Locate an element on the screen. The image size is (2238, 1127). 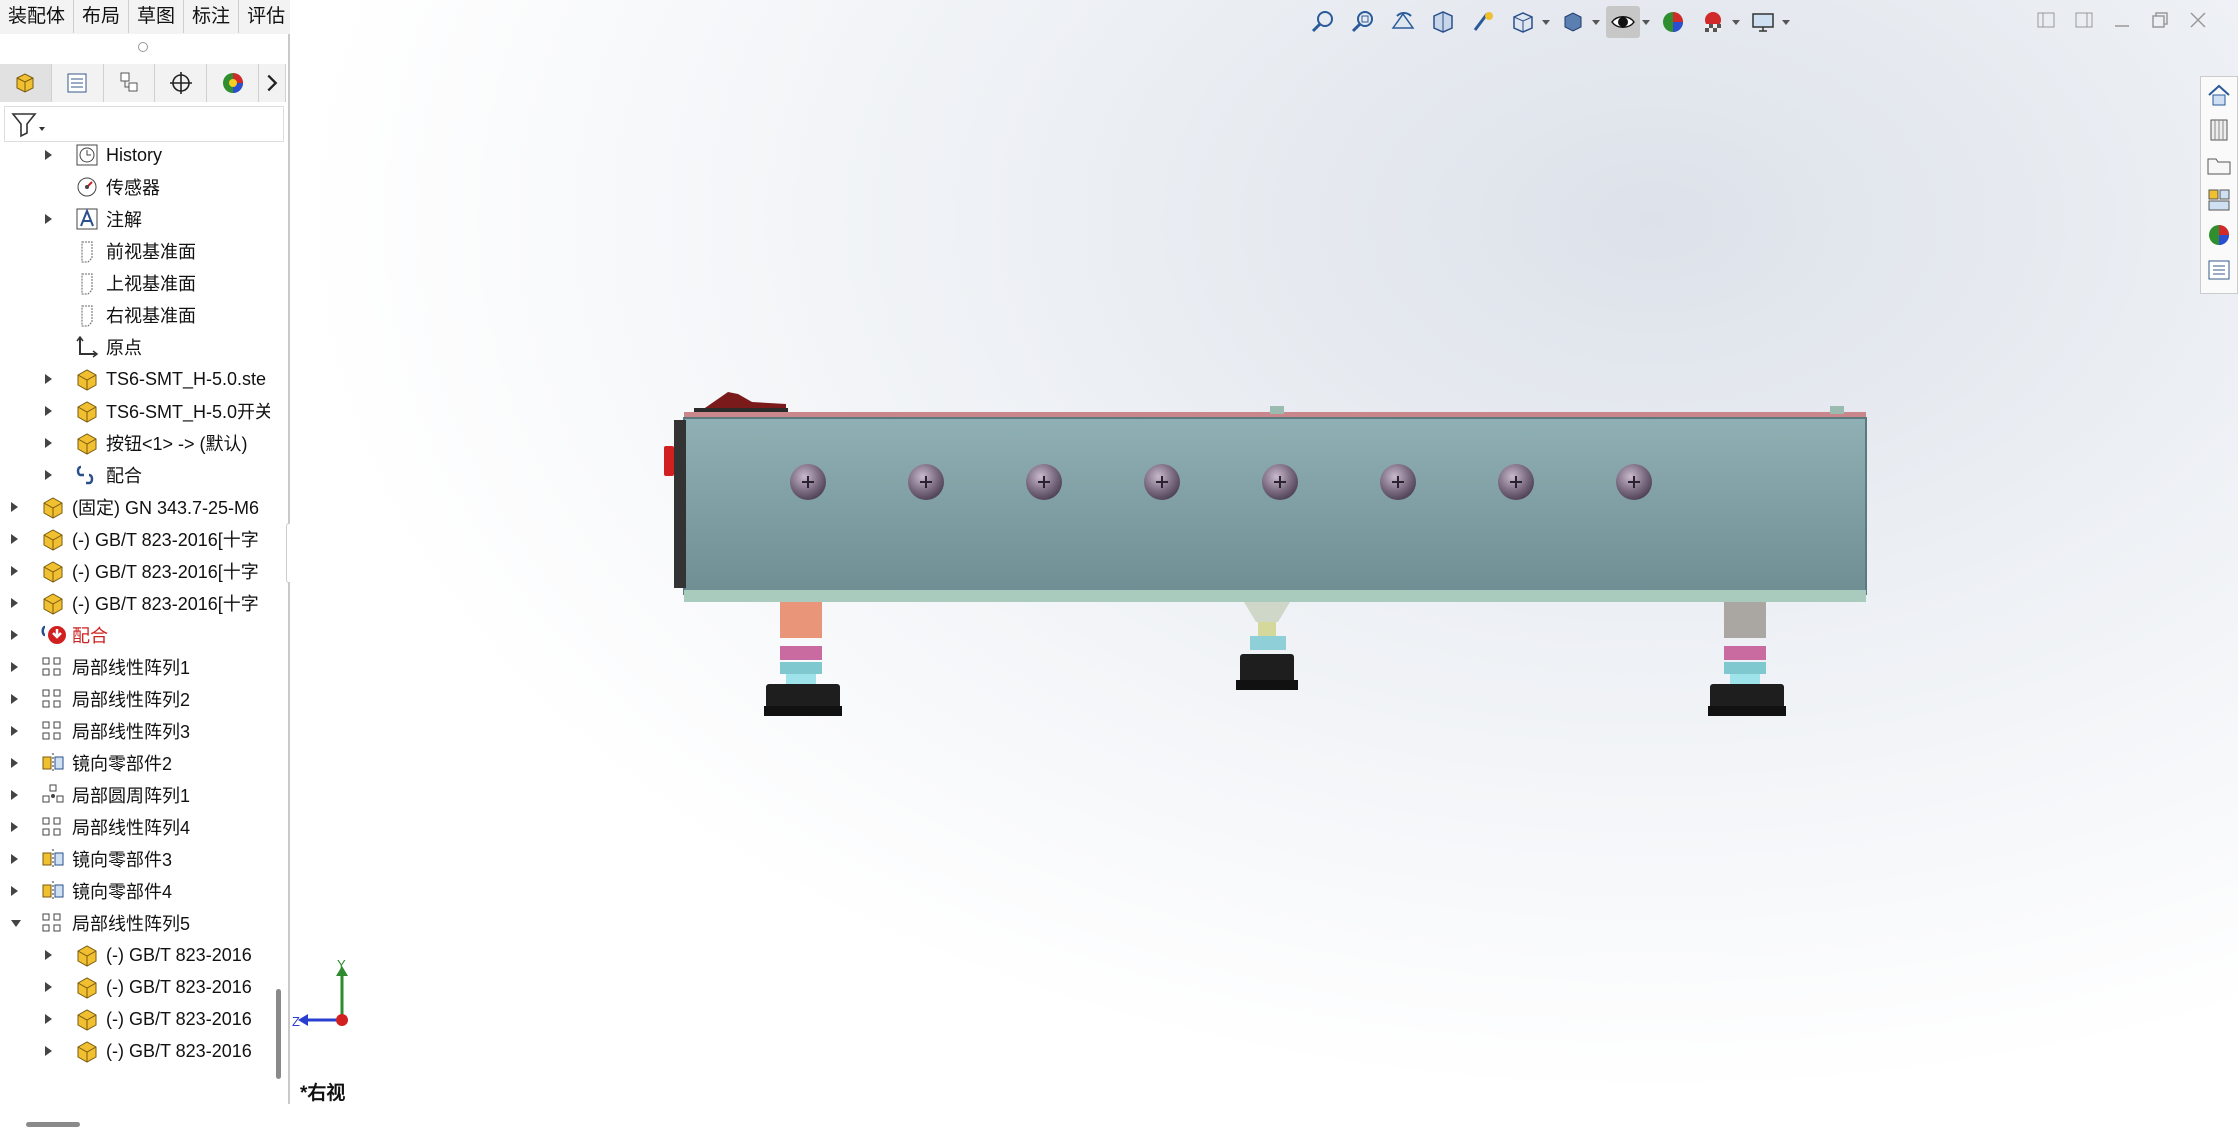
tree-item: 右视基准面 is located at coordinates (135, 315).